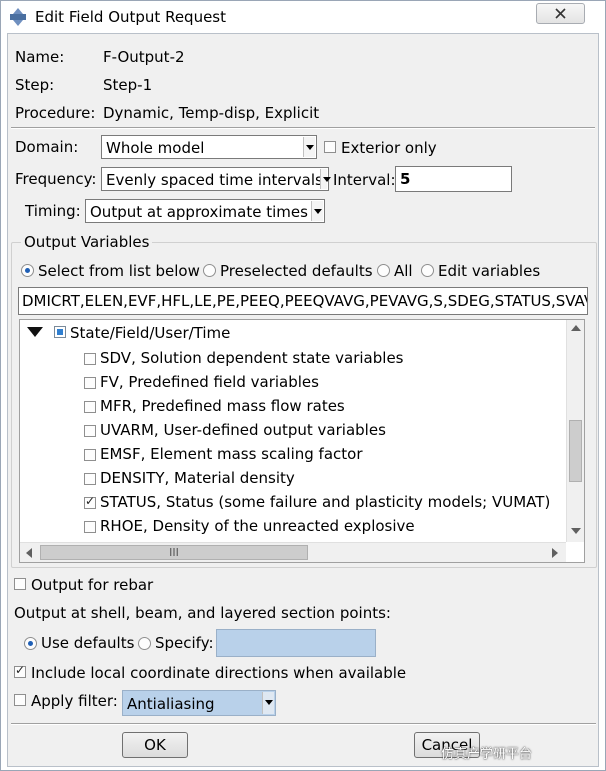 The width and height of the screenshot is (606, 771). I want to click on output-for-rebar-checkbox, so click(20, 584).